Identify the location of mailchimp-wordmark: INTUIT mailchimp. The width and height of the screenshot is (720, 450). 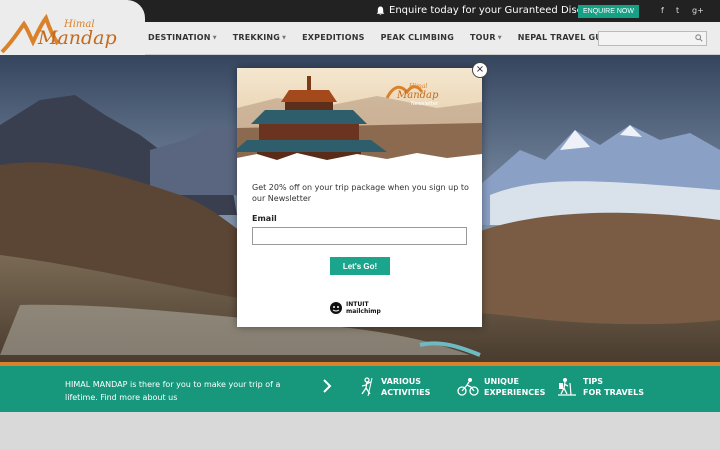
(363, 308).